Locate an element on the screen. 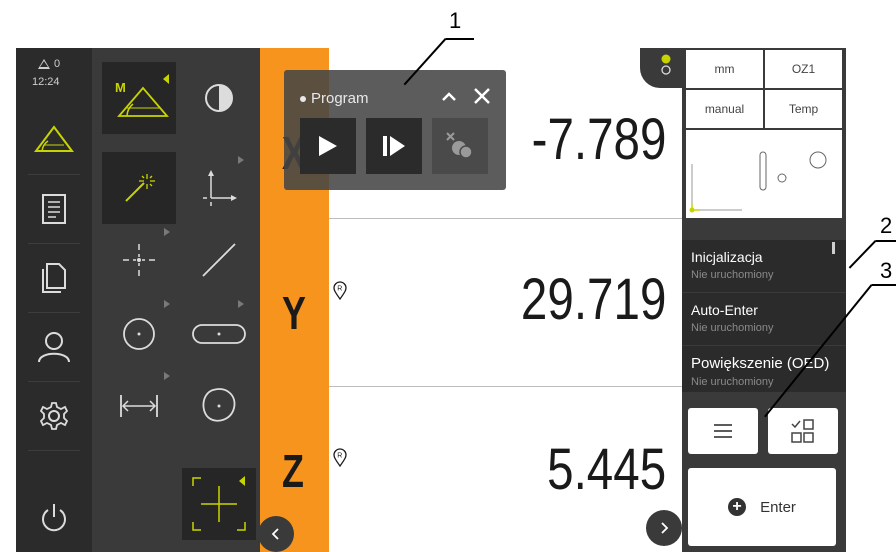 The image size is (896, 552). collapse-palette-button is located at coordinates (276, 534).